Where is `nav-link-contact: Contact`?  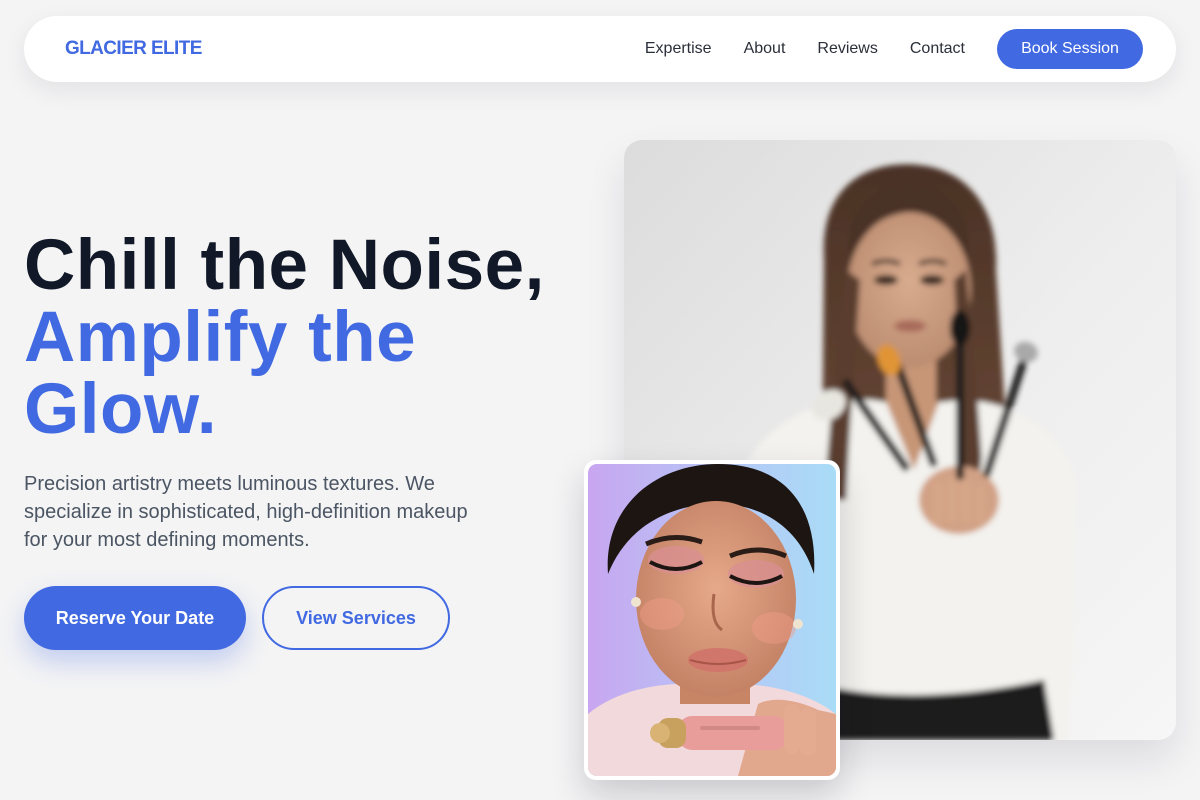
nav-link-contact: Contact is located at coordinates (937, 49).